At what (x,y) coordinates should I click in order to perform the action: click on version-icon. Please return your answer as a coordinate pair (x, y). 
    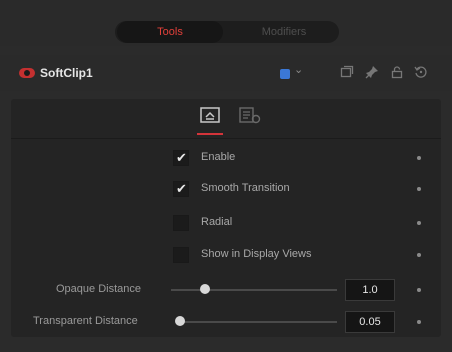
    Looking at the image, I should click on (347, 72).